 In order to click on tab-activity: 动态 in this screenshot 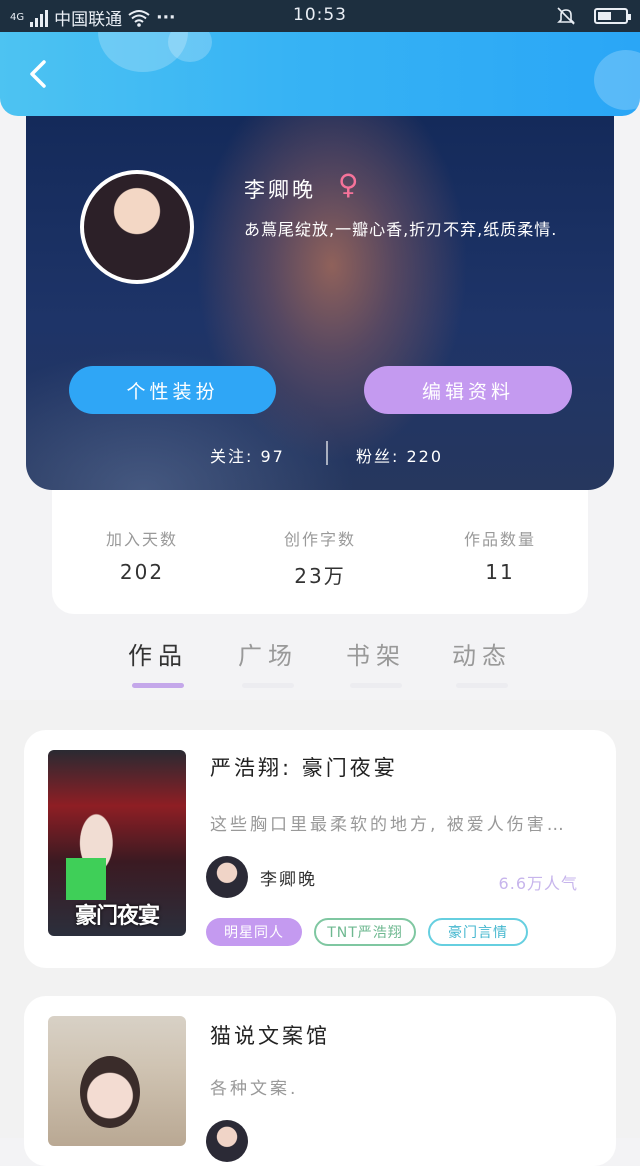, I will do `click(482, 662)`.